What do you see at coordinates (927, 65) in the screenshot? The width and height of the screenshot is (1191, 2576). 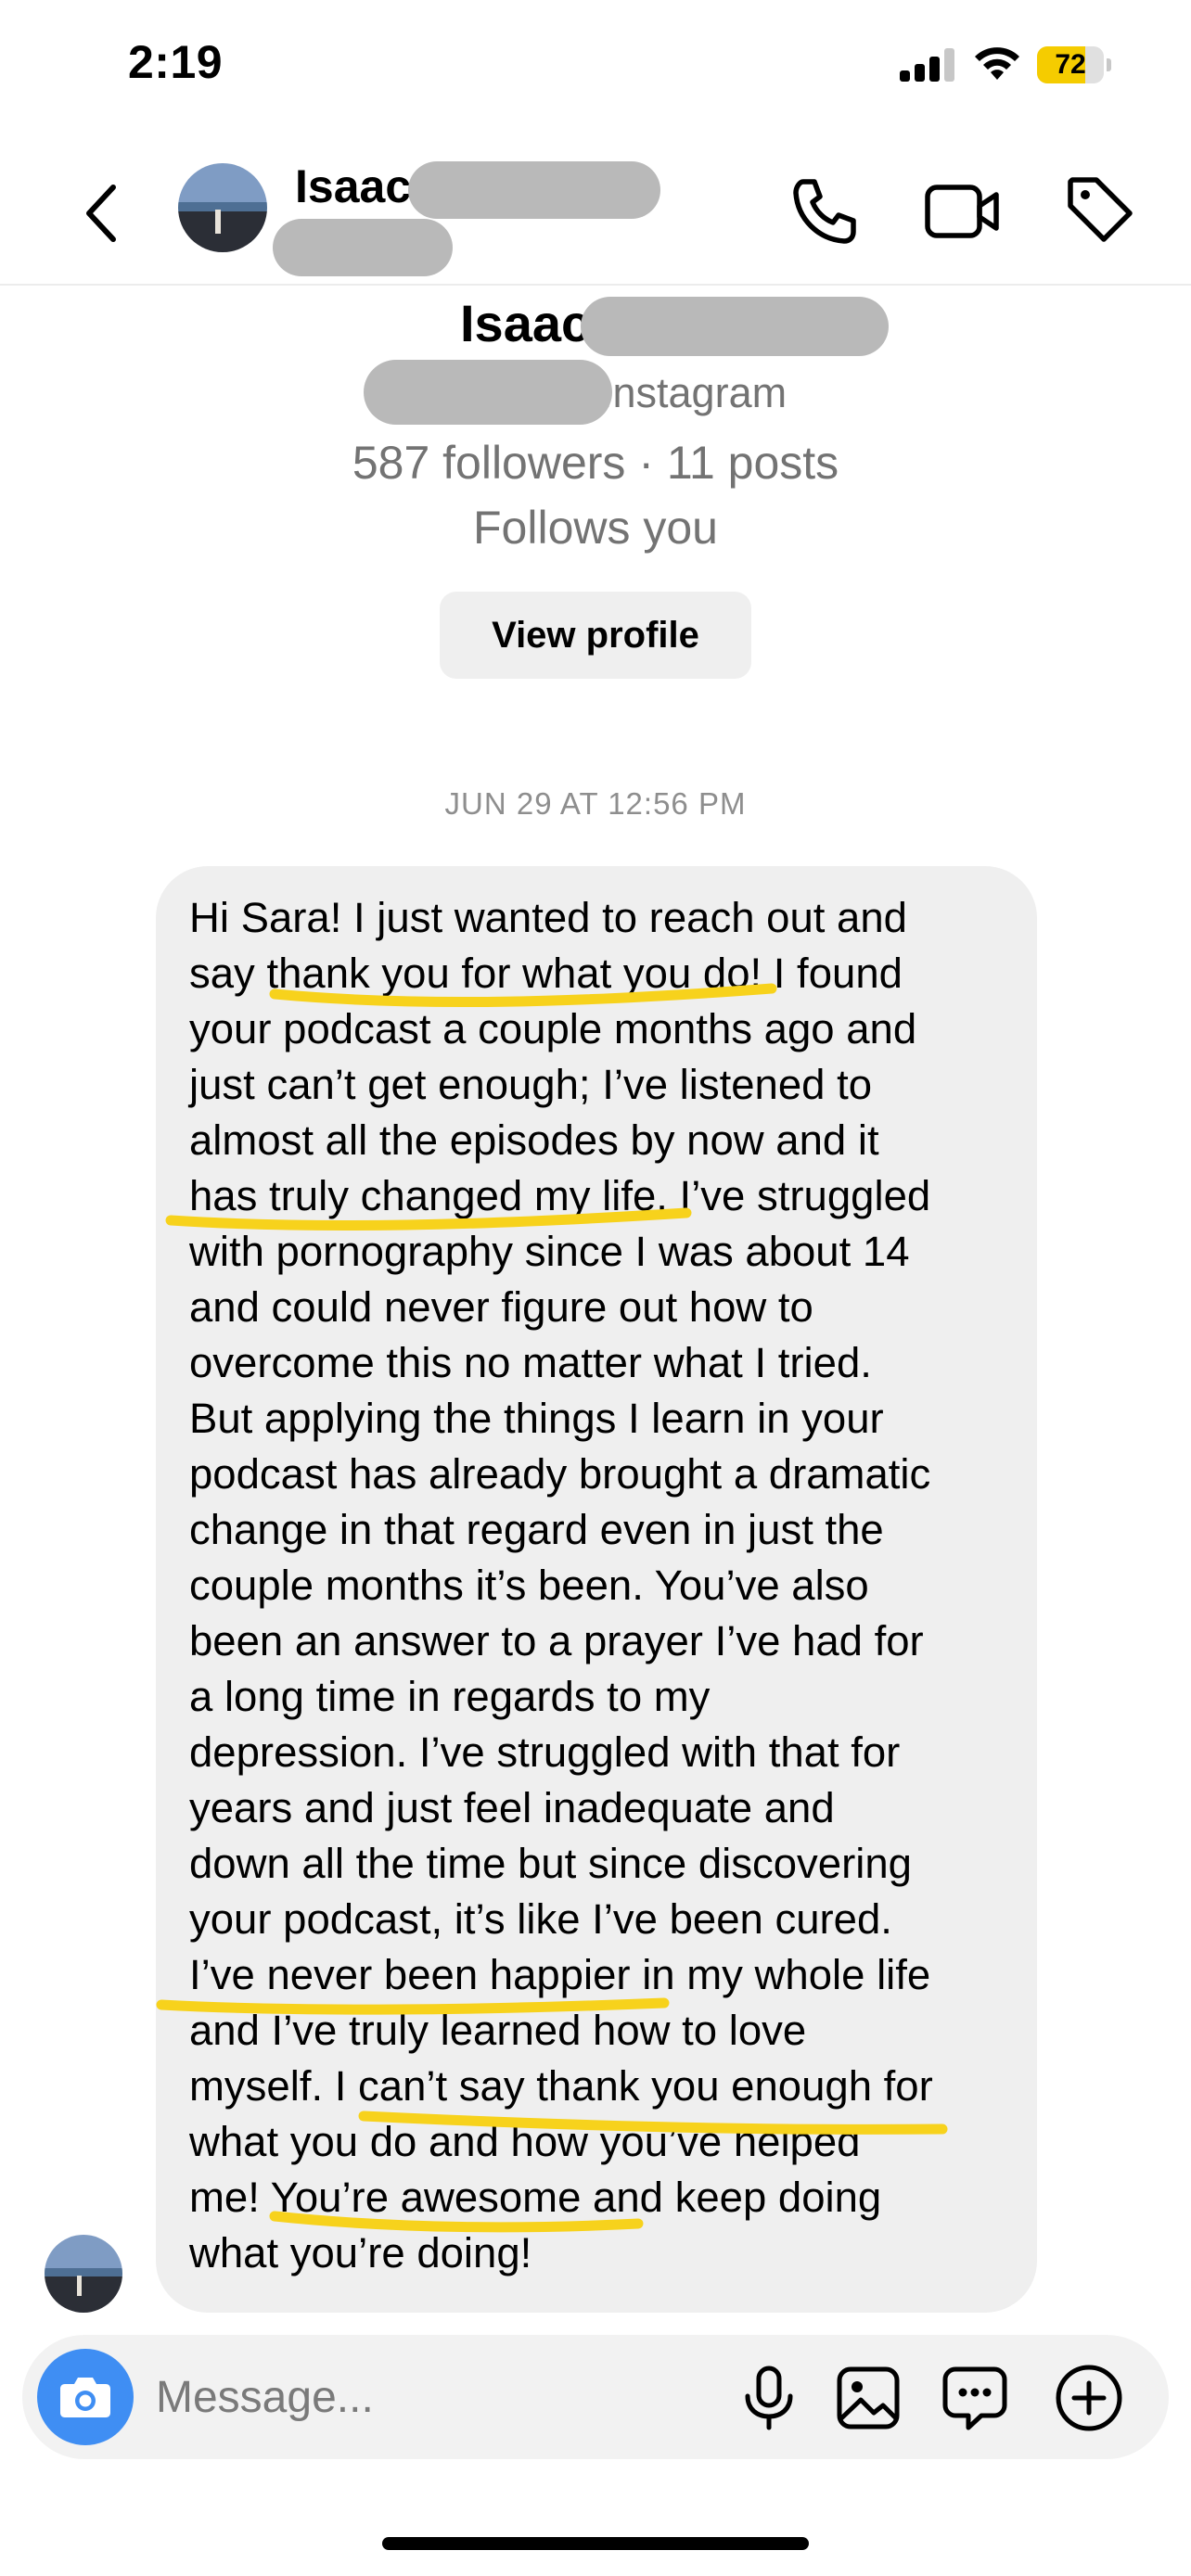 I see `cellular-signal-icon` at bounding box center [927, 65].